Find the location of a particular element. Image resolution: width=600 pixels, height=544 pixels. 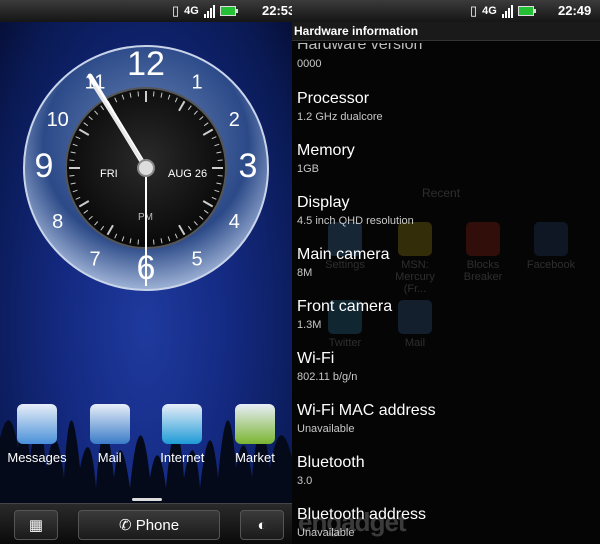

personalize-button: ◐ is located at coordinates (262, 525).